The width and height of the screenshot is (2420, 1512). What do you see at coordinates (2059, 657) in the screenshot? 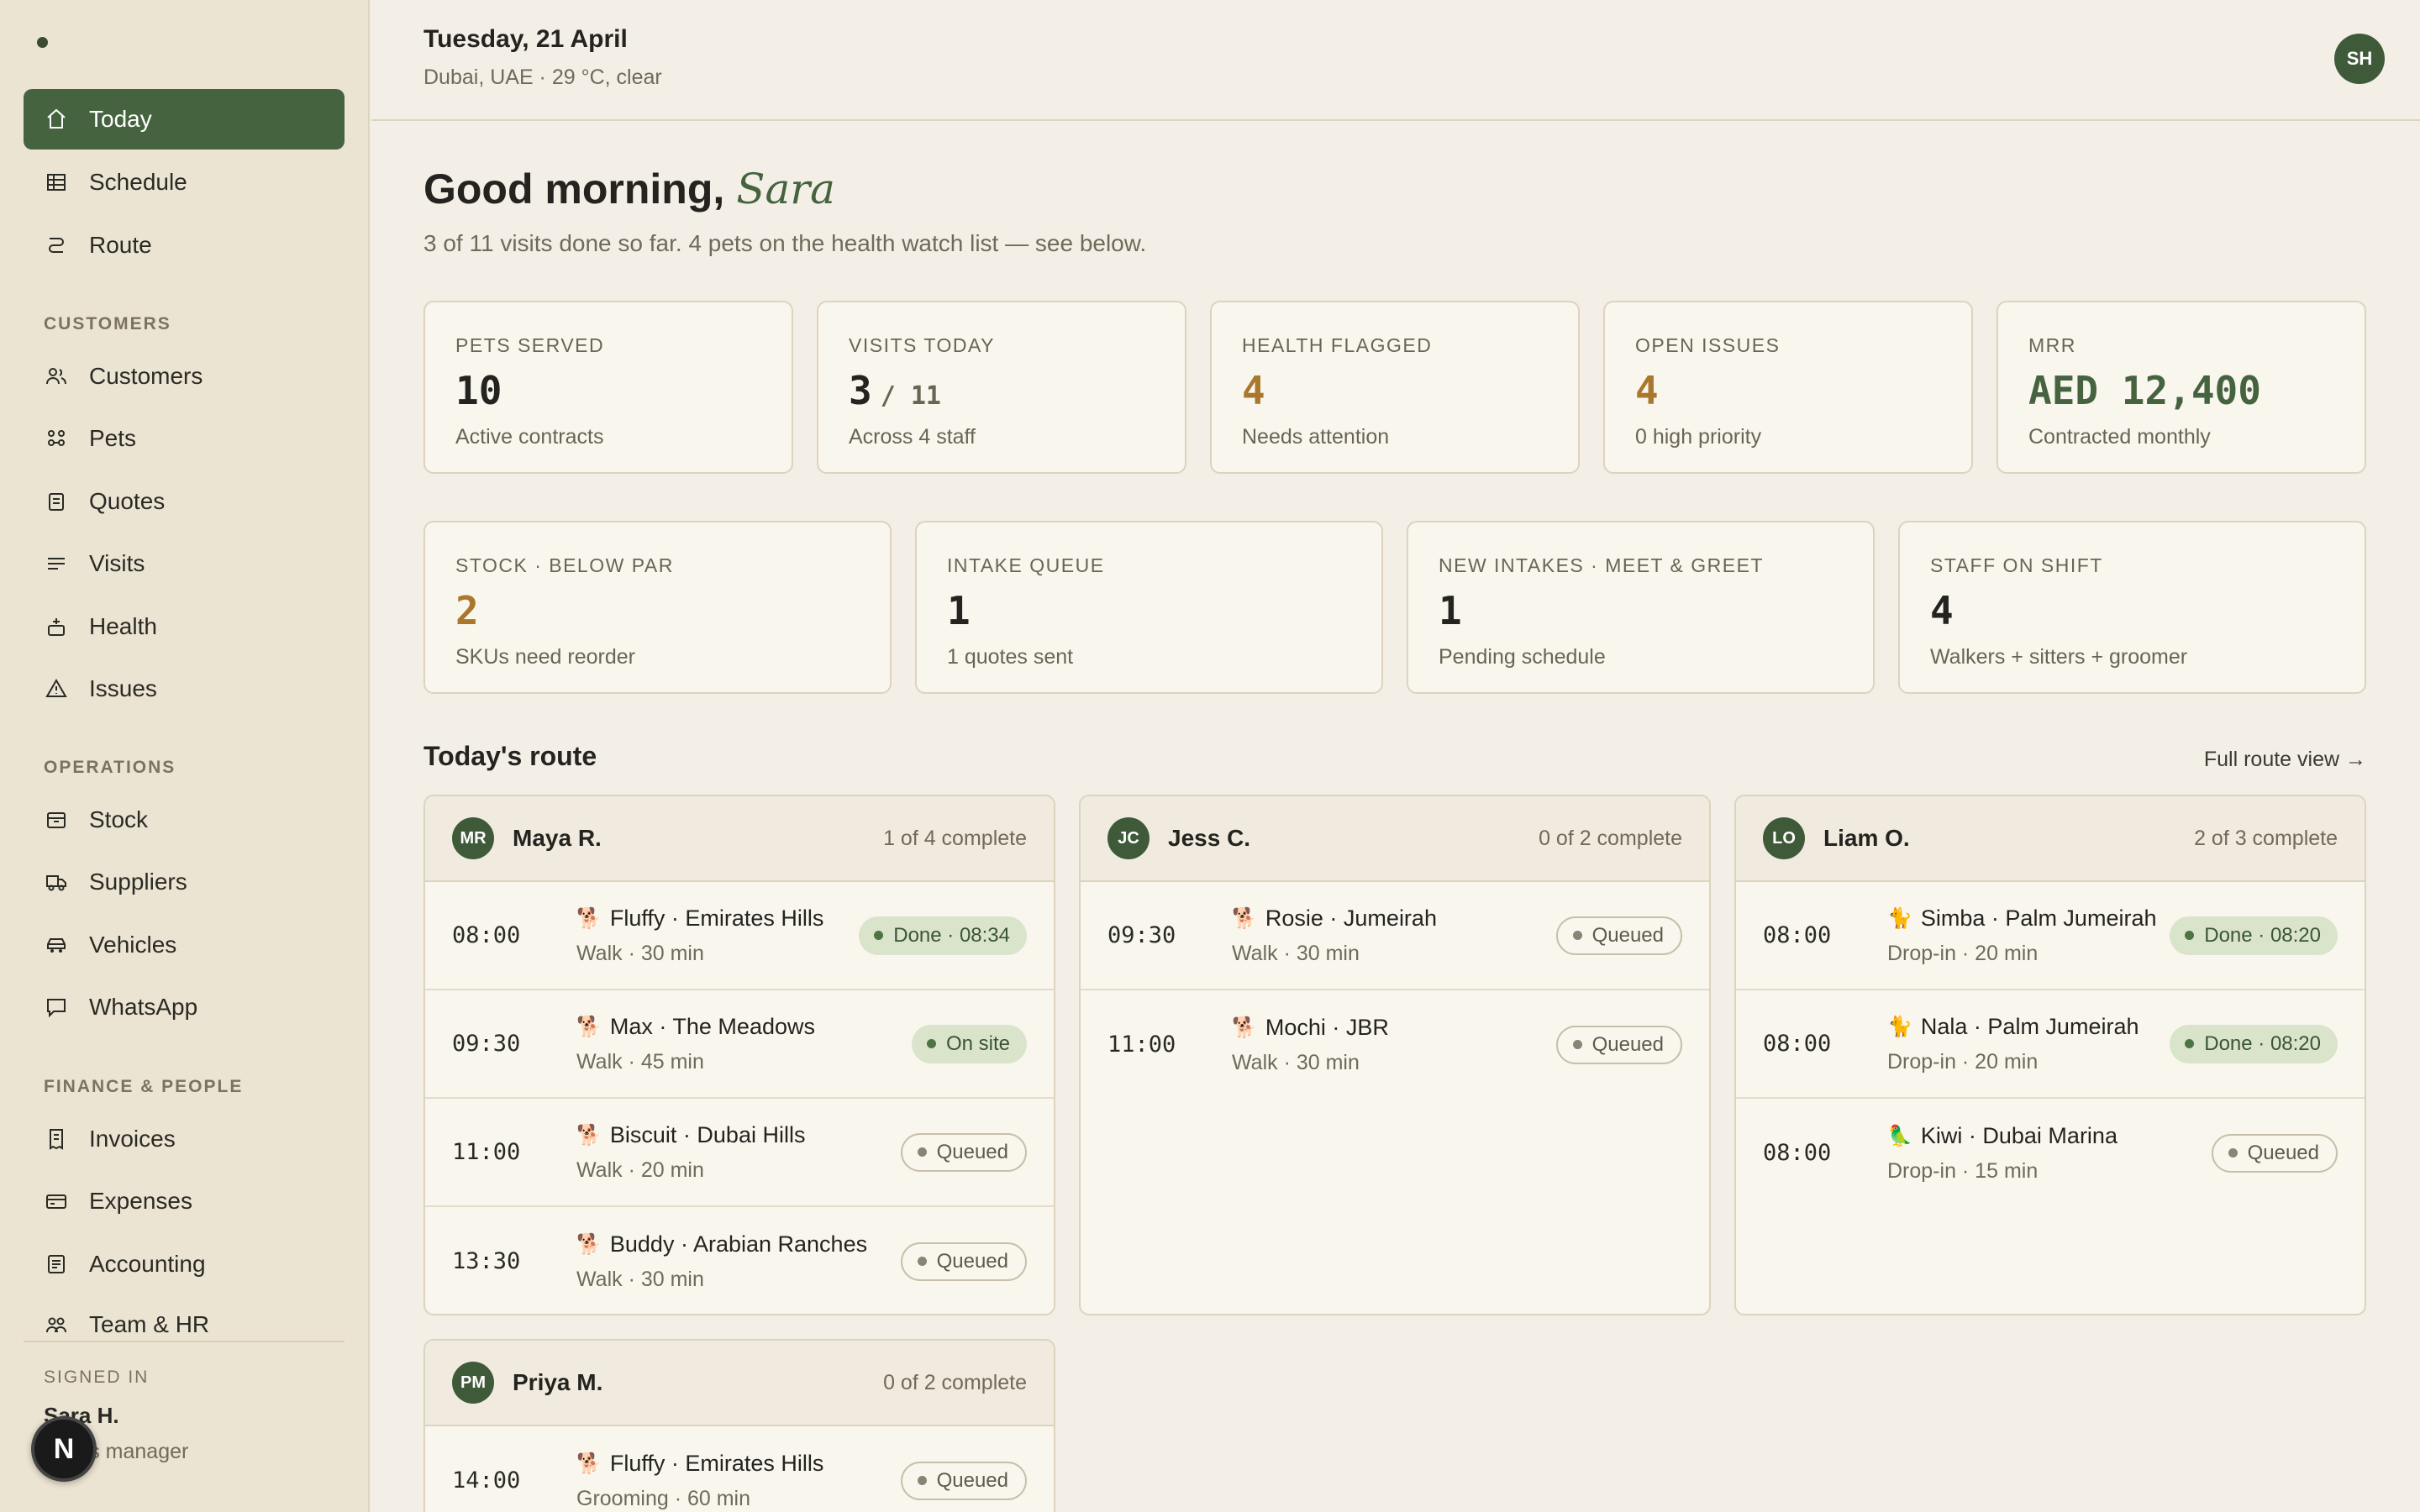
I see `stat-subtext: Walkers + sitters + groomer` at bounding box center [2059, 657].